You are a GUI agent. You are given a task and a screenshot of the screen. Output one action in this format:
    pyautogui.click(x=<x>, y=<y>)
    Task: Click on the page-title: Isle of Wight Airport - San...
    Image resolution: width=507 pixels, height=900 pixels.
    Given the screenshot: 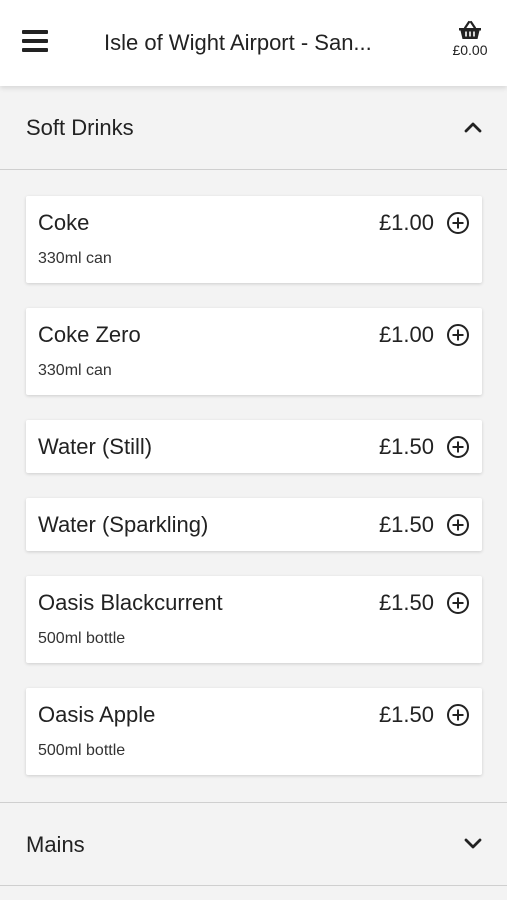 What is the action you would take?
    pyautogui.click(x=238, y=42)
    